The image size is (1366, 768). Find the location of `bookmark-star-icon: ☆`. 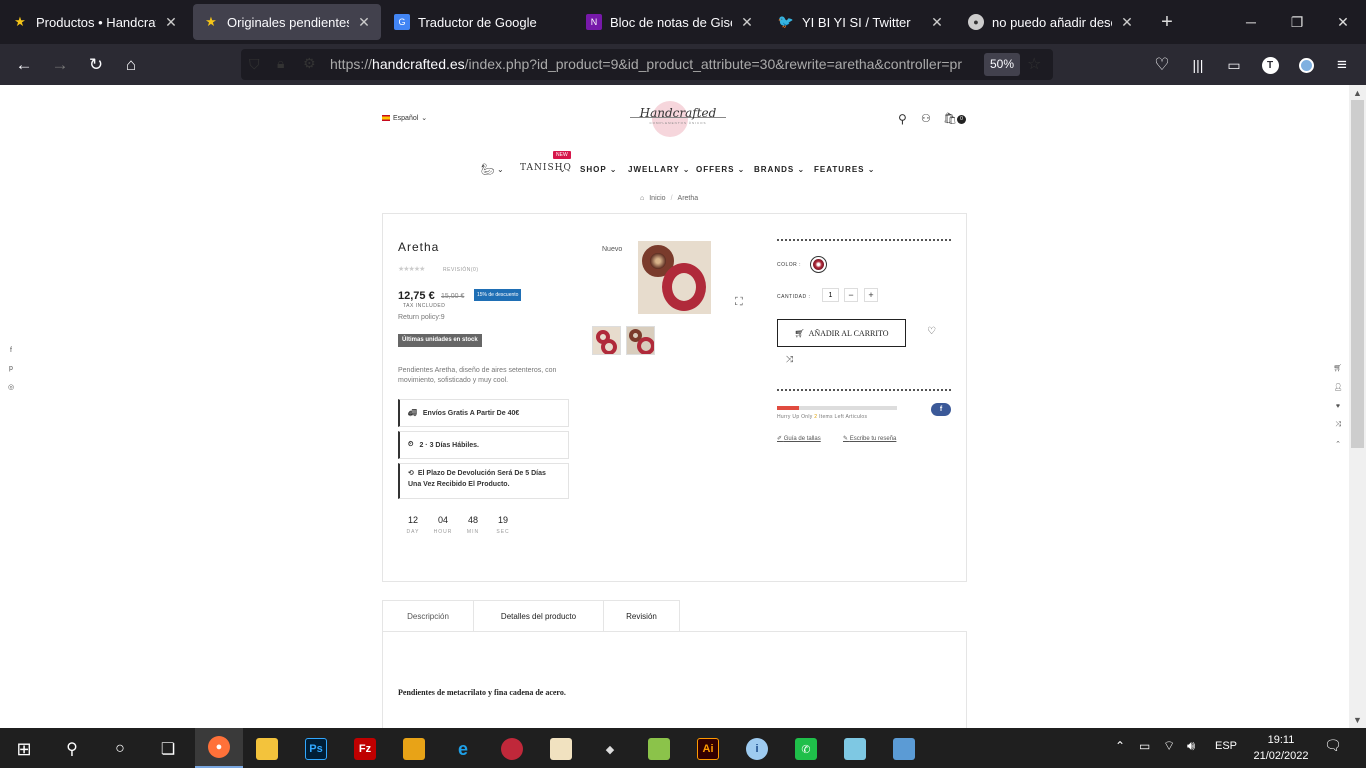

bookmark-star-icon: ☆ is located at coordinates (1034, 64).